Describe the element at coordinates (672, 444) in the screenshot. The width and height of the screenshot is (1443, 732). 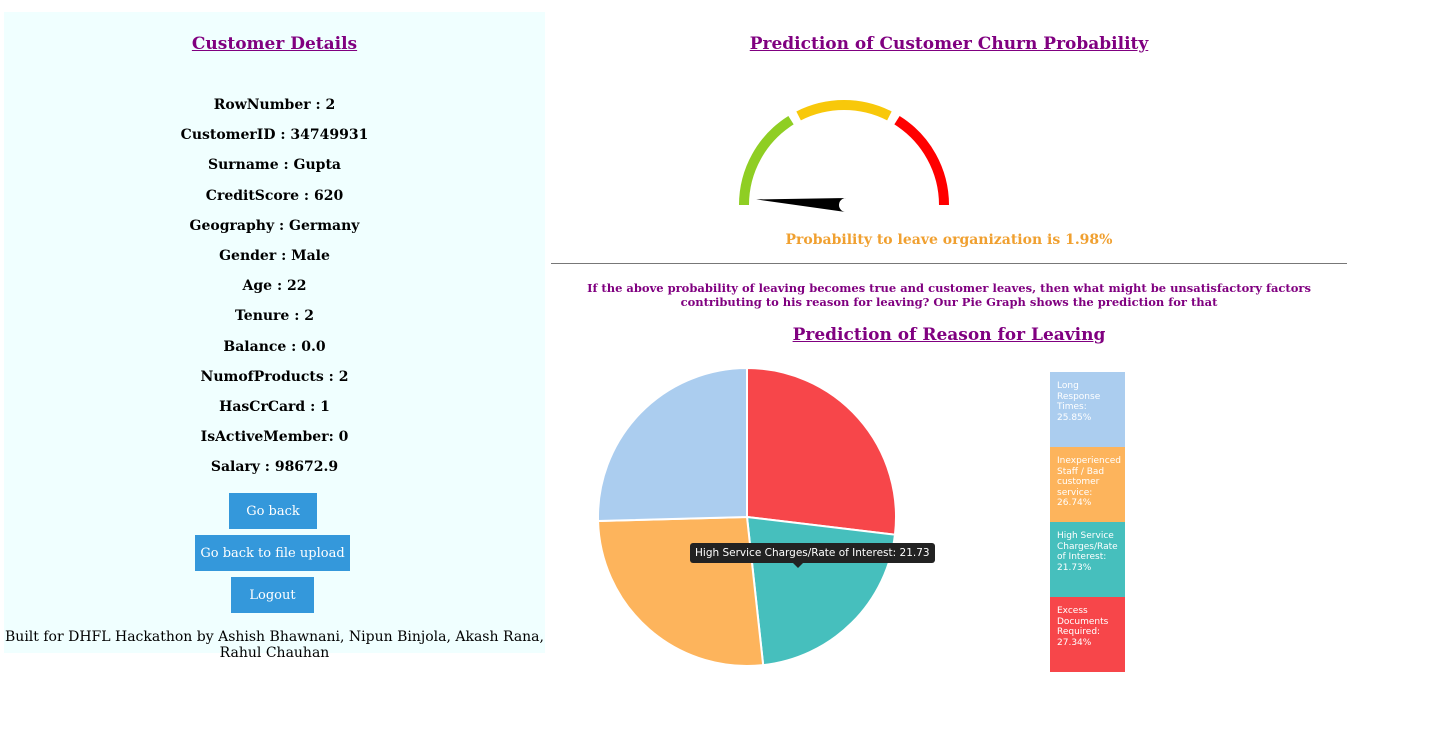
I see `pie-slice-long-response-times` at that location.